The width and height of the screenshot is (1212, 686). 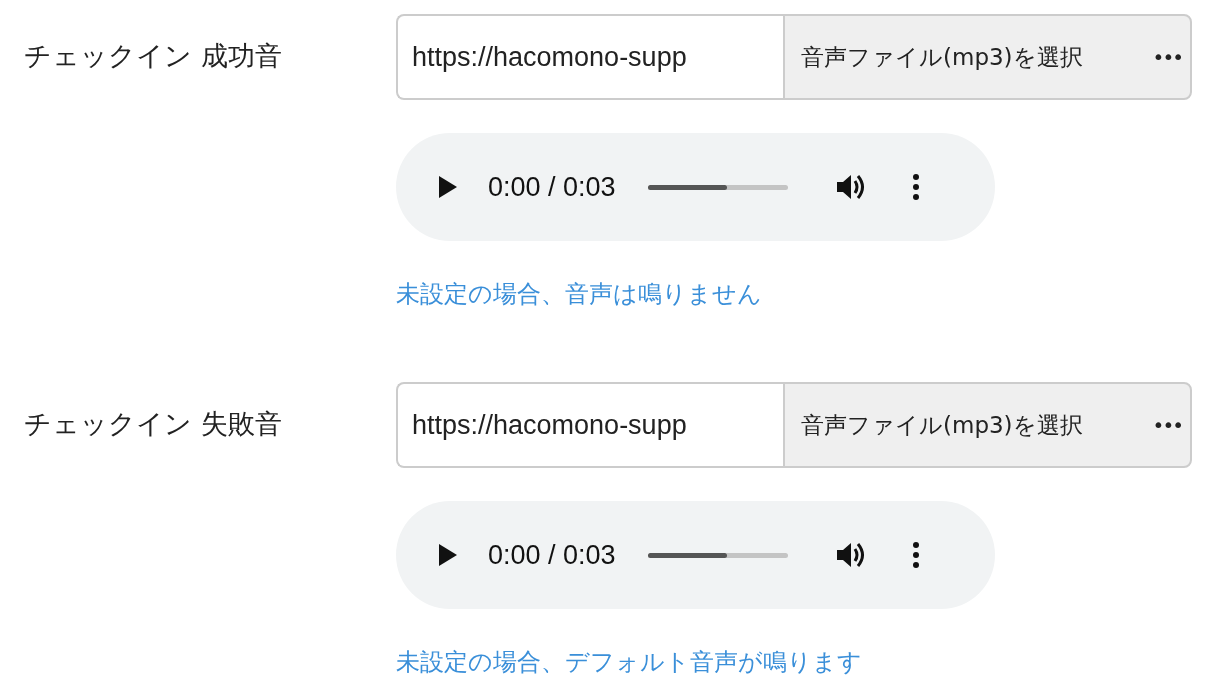 What do you see at coordinates (153, 56) in the screenshot?
I see `field-label: チェックイン 成功音` at bounding box center [153, 56].